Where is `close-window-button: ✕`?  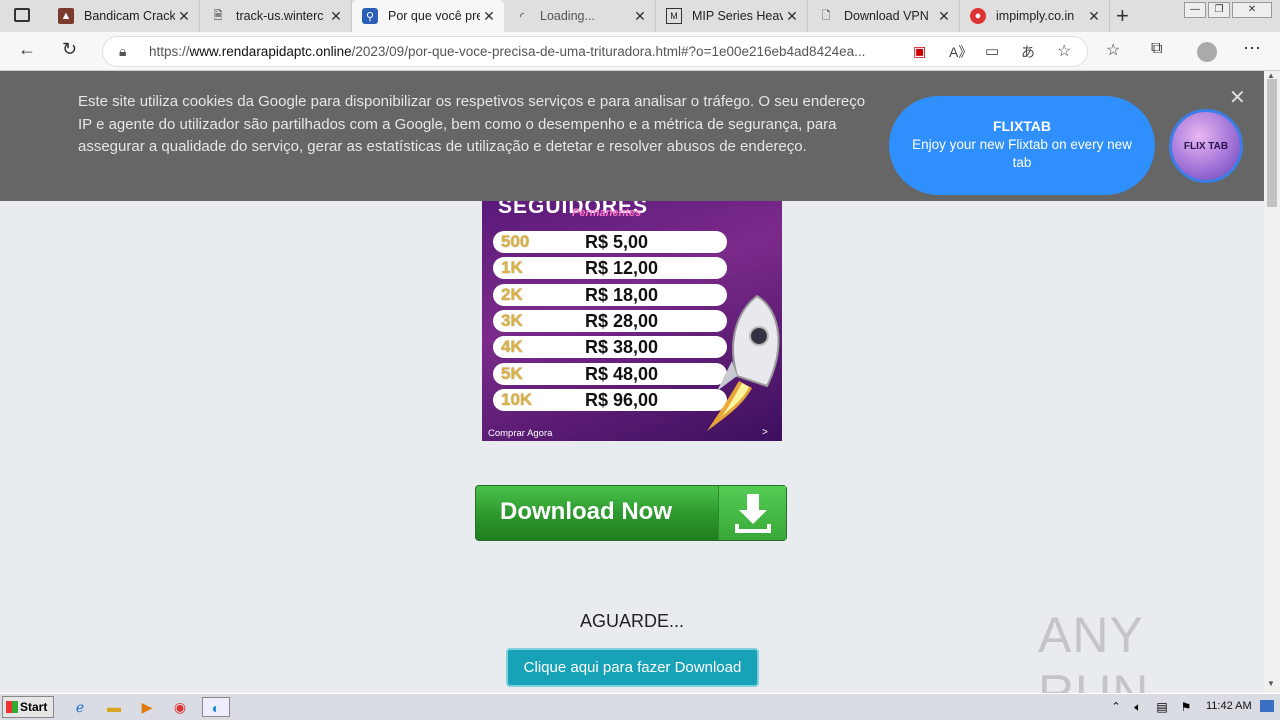
close-window-button: ✕ is located at coordinates (1252, 10).